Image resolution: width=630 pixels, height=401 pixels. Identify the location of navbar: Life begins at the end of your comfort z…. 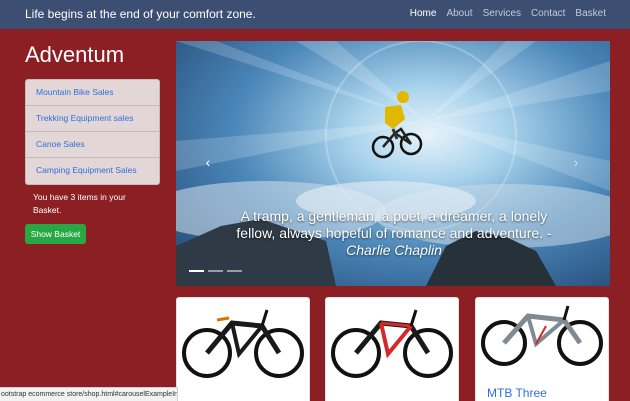
(315, 14).